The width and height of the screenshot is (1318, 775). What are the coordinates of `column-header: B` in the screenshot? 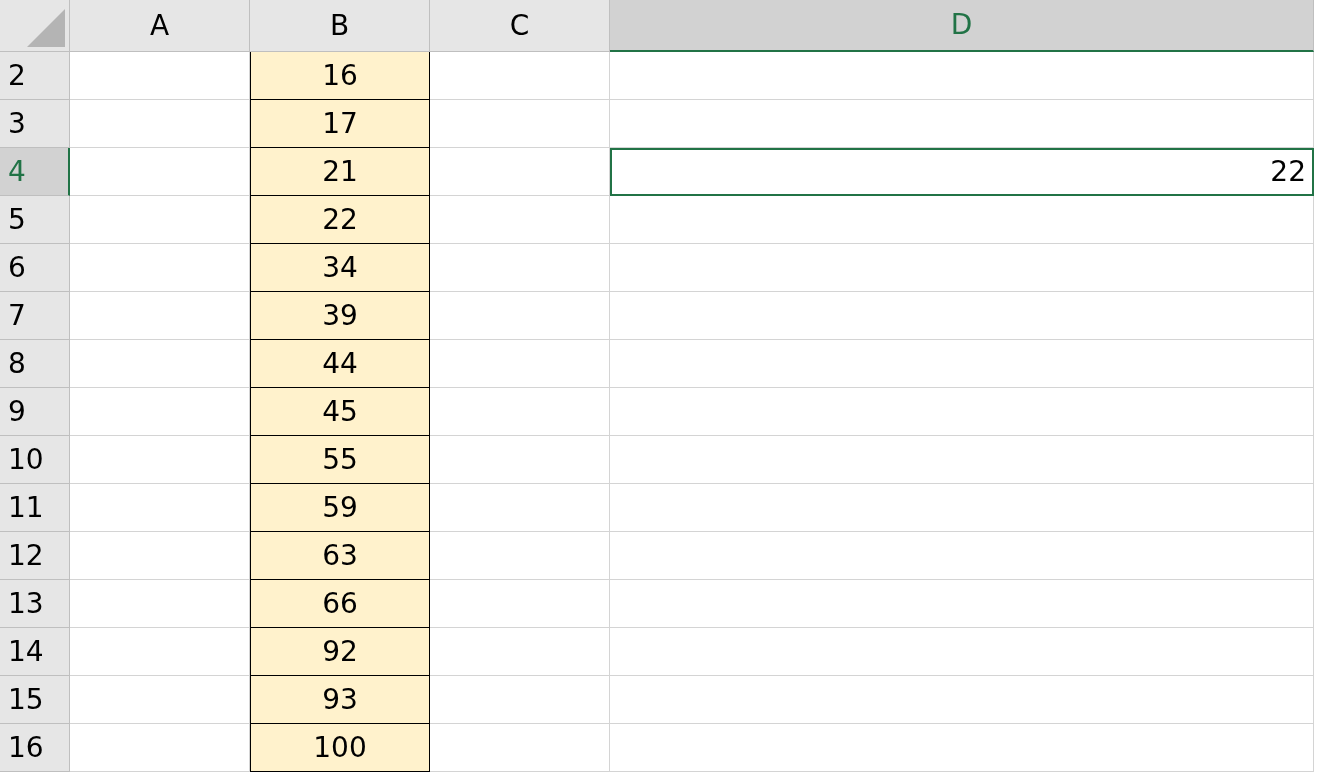 It's located at (340, 26).